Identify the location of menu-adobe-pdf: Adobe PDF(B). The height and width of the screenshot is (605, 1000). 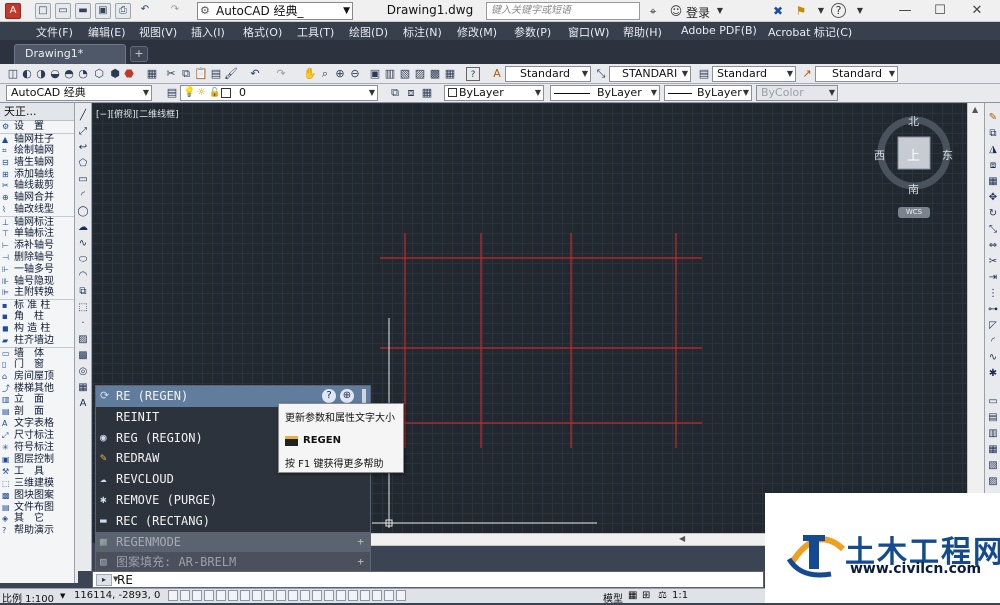
(719, 30).